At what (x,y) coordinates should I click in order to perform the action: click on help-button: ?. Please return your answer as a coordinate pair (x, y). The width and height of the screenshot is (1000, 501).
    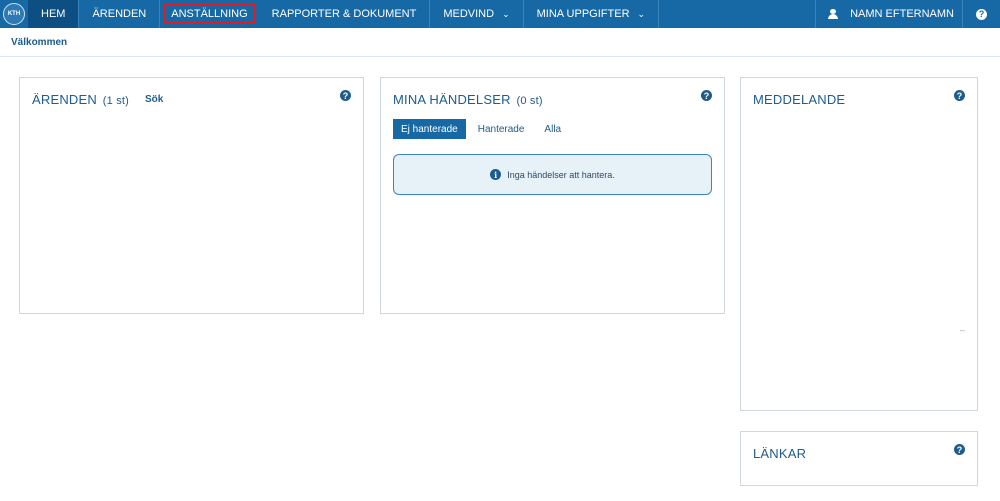
    Looking at the image, I should click on (981, 14).